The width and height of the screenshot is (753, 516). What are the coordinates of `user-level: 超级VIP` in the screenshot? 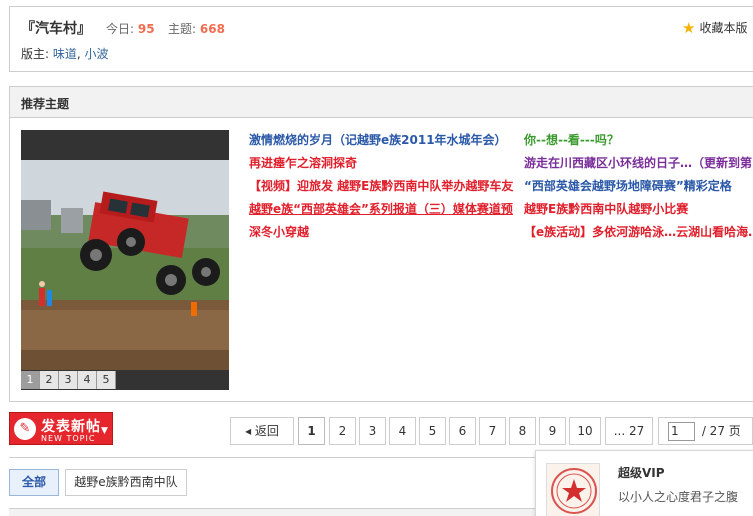 It's located at (641, 473).